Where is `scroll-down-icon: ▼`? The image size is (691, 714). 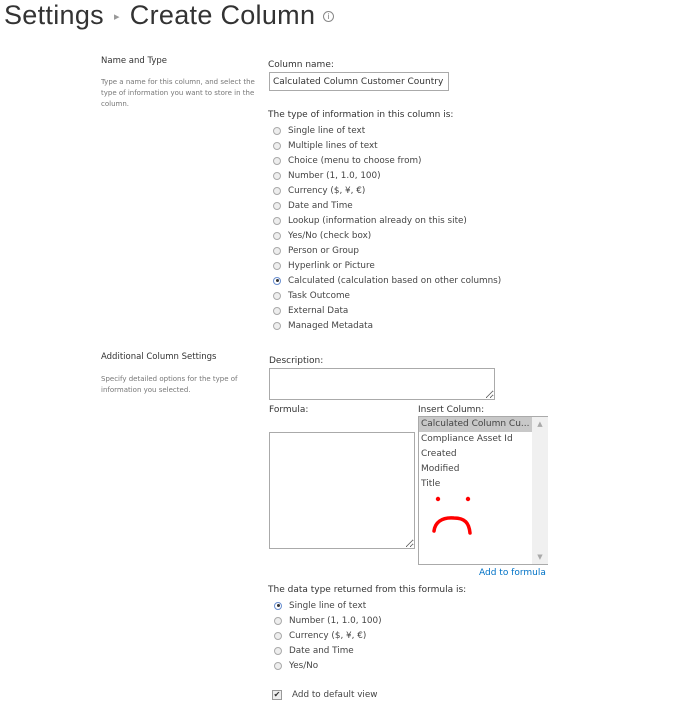
scroll-down-icon: ▼ is located at coordinates (540, 557).